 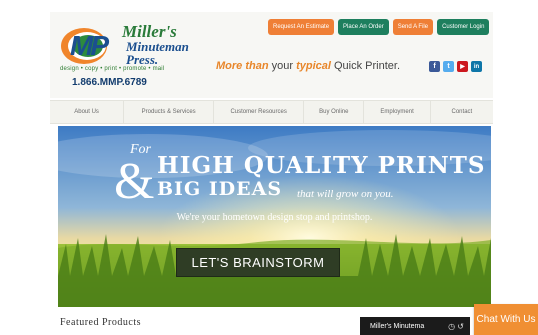 What do you see at coordinates (321, 165) in the screenshot?
I see `hero-headline-1: HIGH QUALITY PRINTS` at bounding box center [321, 165].